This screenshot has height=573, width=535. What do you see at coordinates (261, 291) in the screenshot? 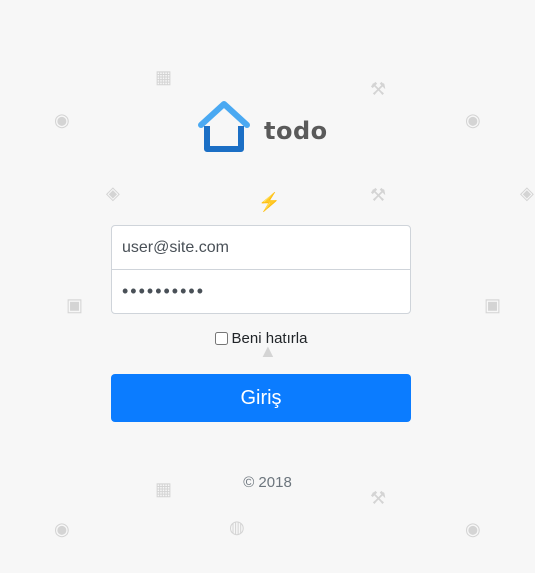
I see `password-field` at bounding box center [261, 291].